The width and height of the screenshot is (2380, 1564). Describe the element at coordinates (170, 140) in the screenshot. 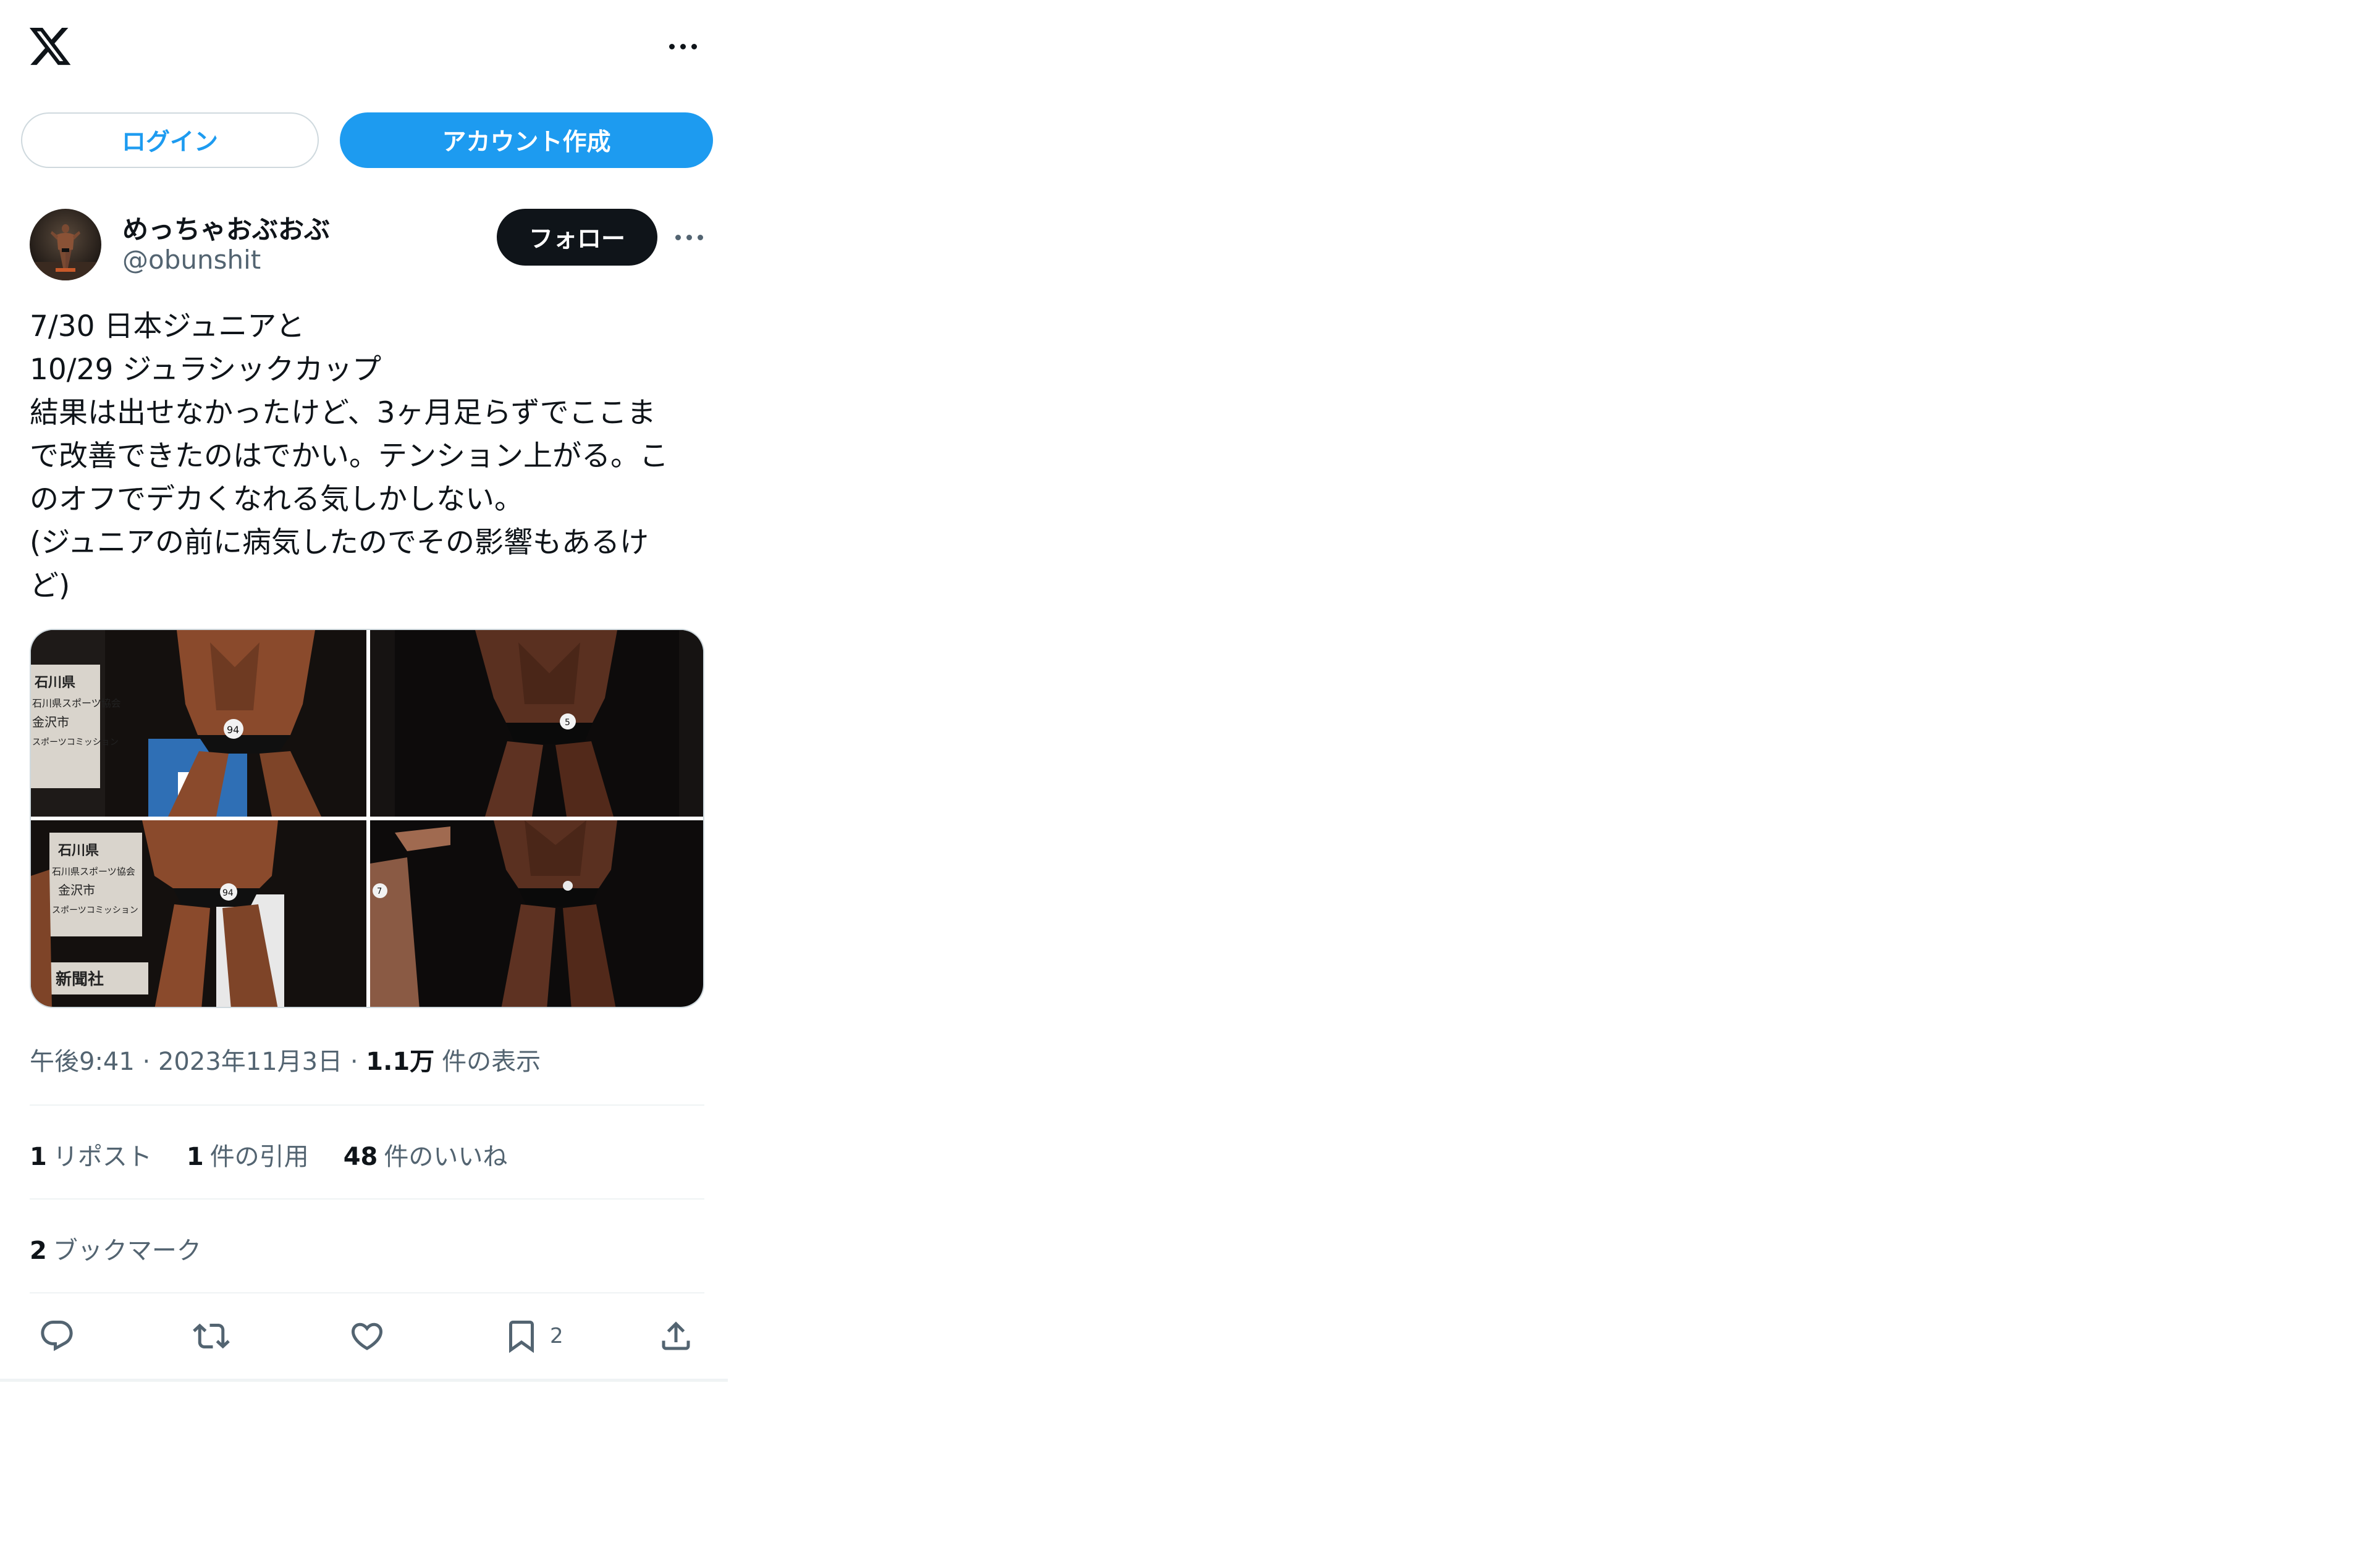

I see `login-button: ログイン` at that location.